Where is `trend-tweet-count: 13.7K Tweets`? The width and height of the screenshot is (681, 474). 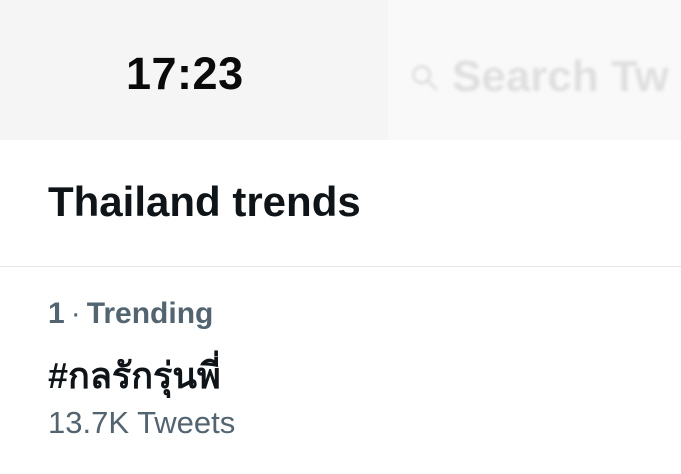
trend-tweet-count: 13.7K Tweets is located at coordinates (142, 422).